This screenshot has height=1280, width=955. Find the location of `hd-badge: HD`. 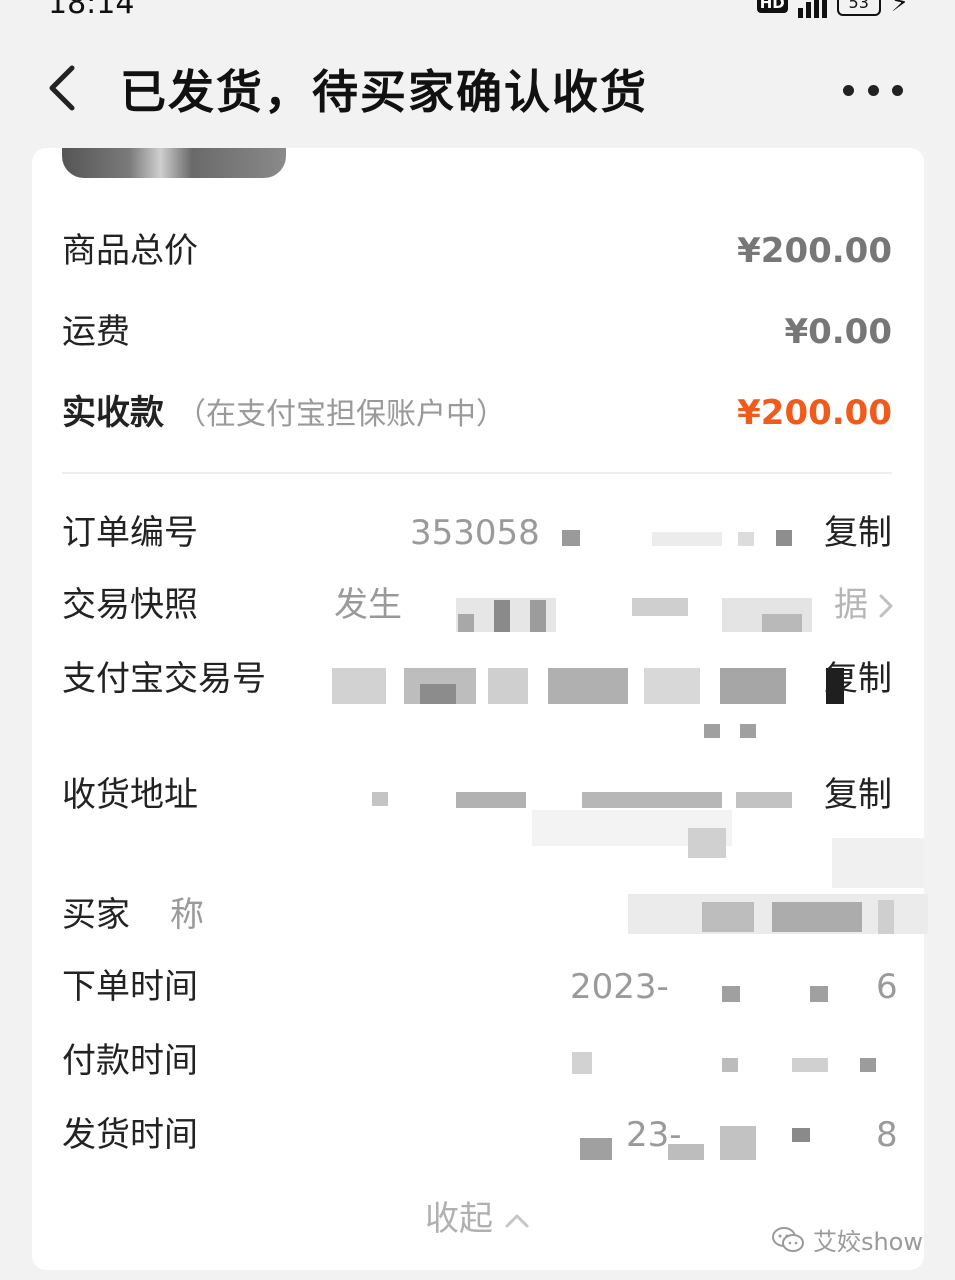

hd-badge: HD is located at coordinates (772, 6).